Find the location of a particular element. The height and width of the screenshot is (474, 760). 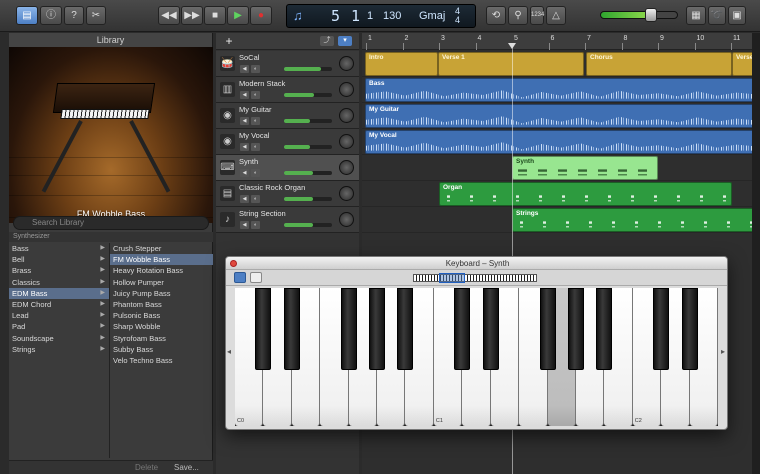

record-button: ● is located at coordinates (261, 15).